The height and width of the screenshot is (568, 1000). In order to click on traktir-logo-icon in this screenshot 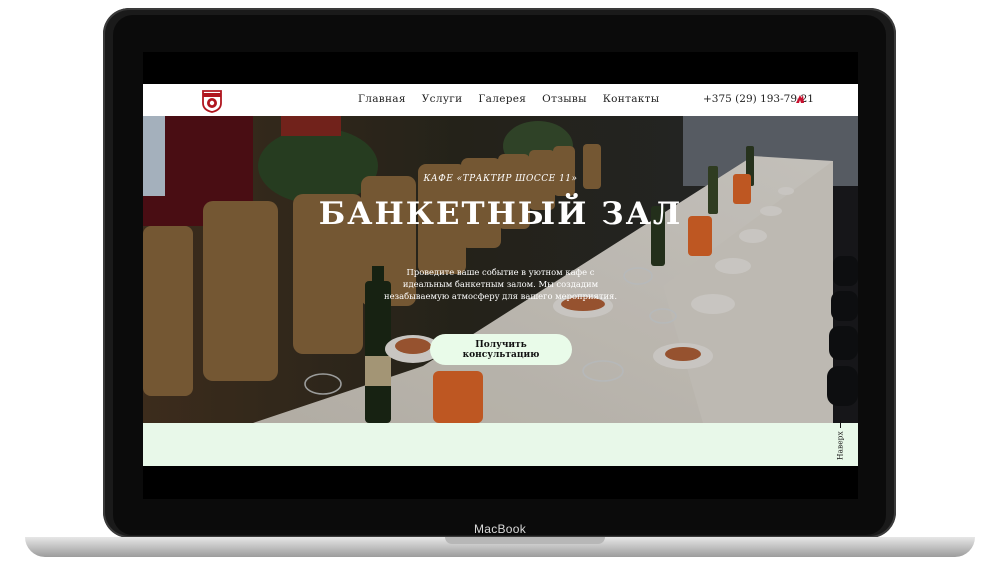, I will do `click(212, 100)`.